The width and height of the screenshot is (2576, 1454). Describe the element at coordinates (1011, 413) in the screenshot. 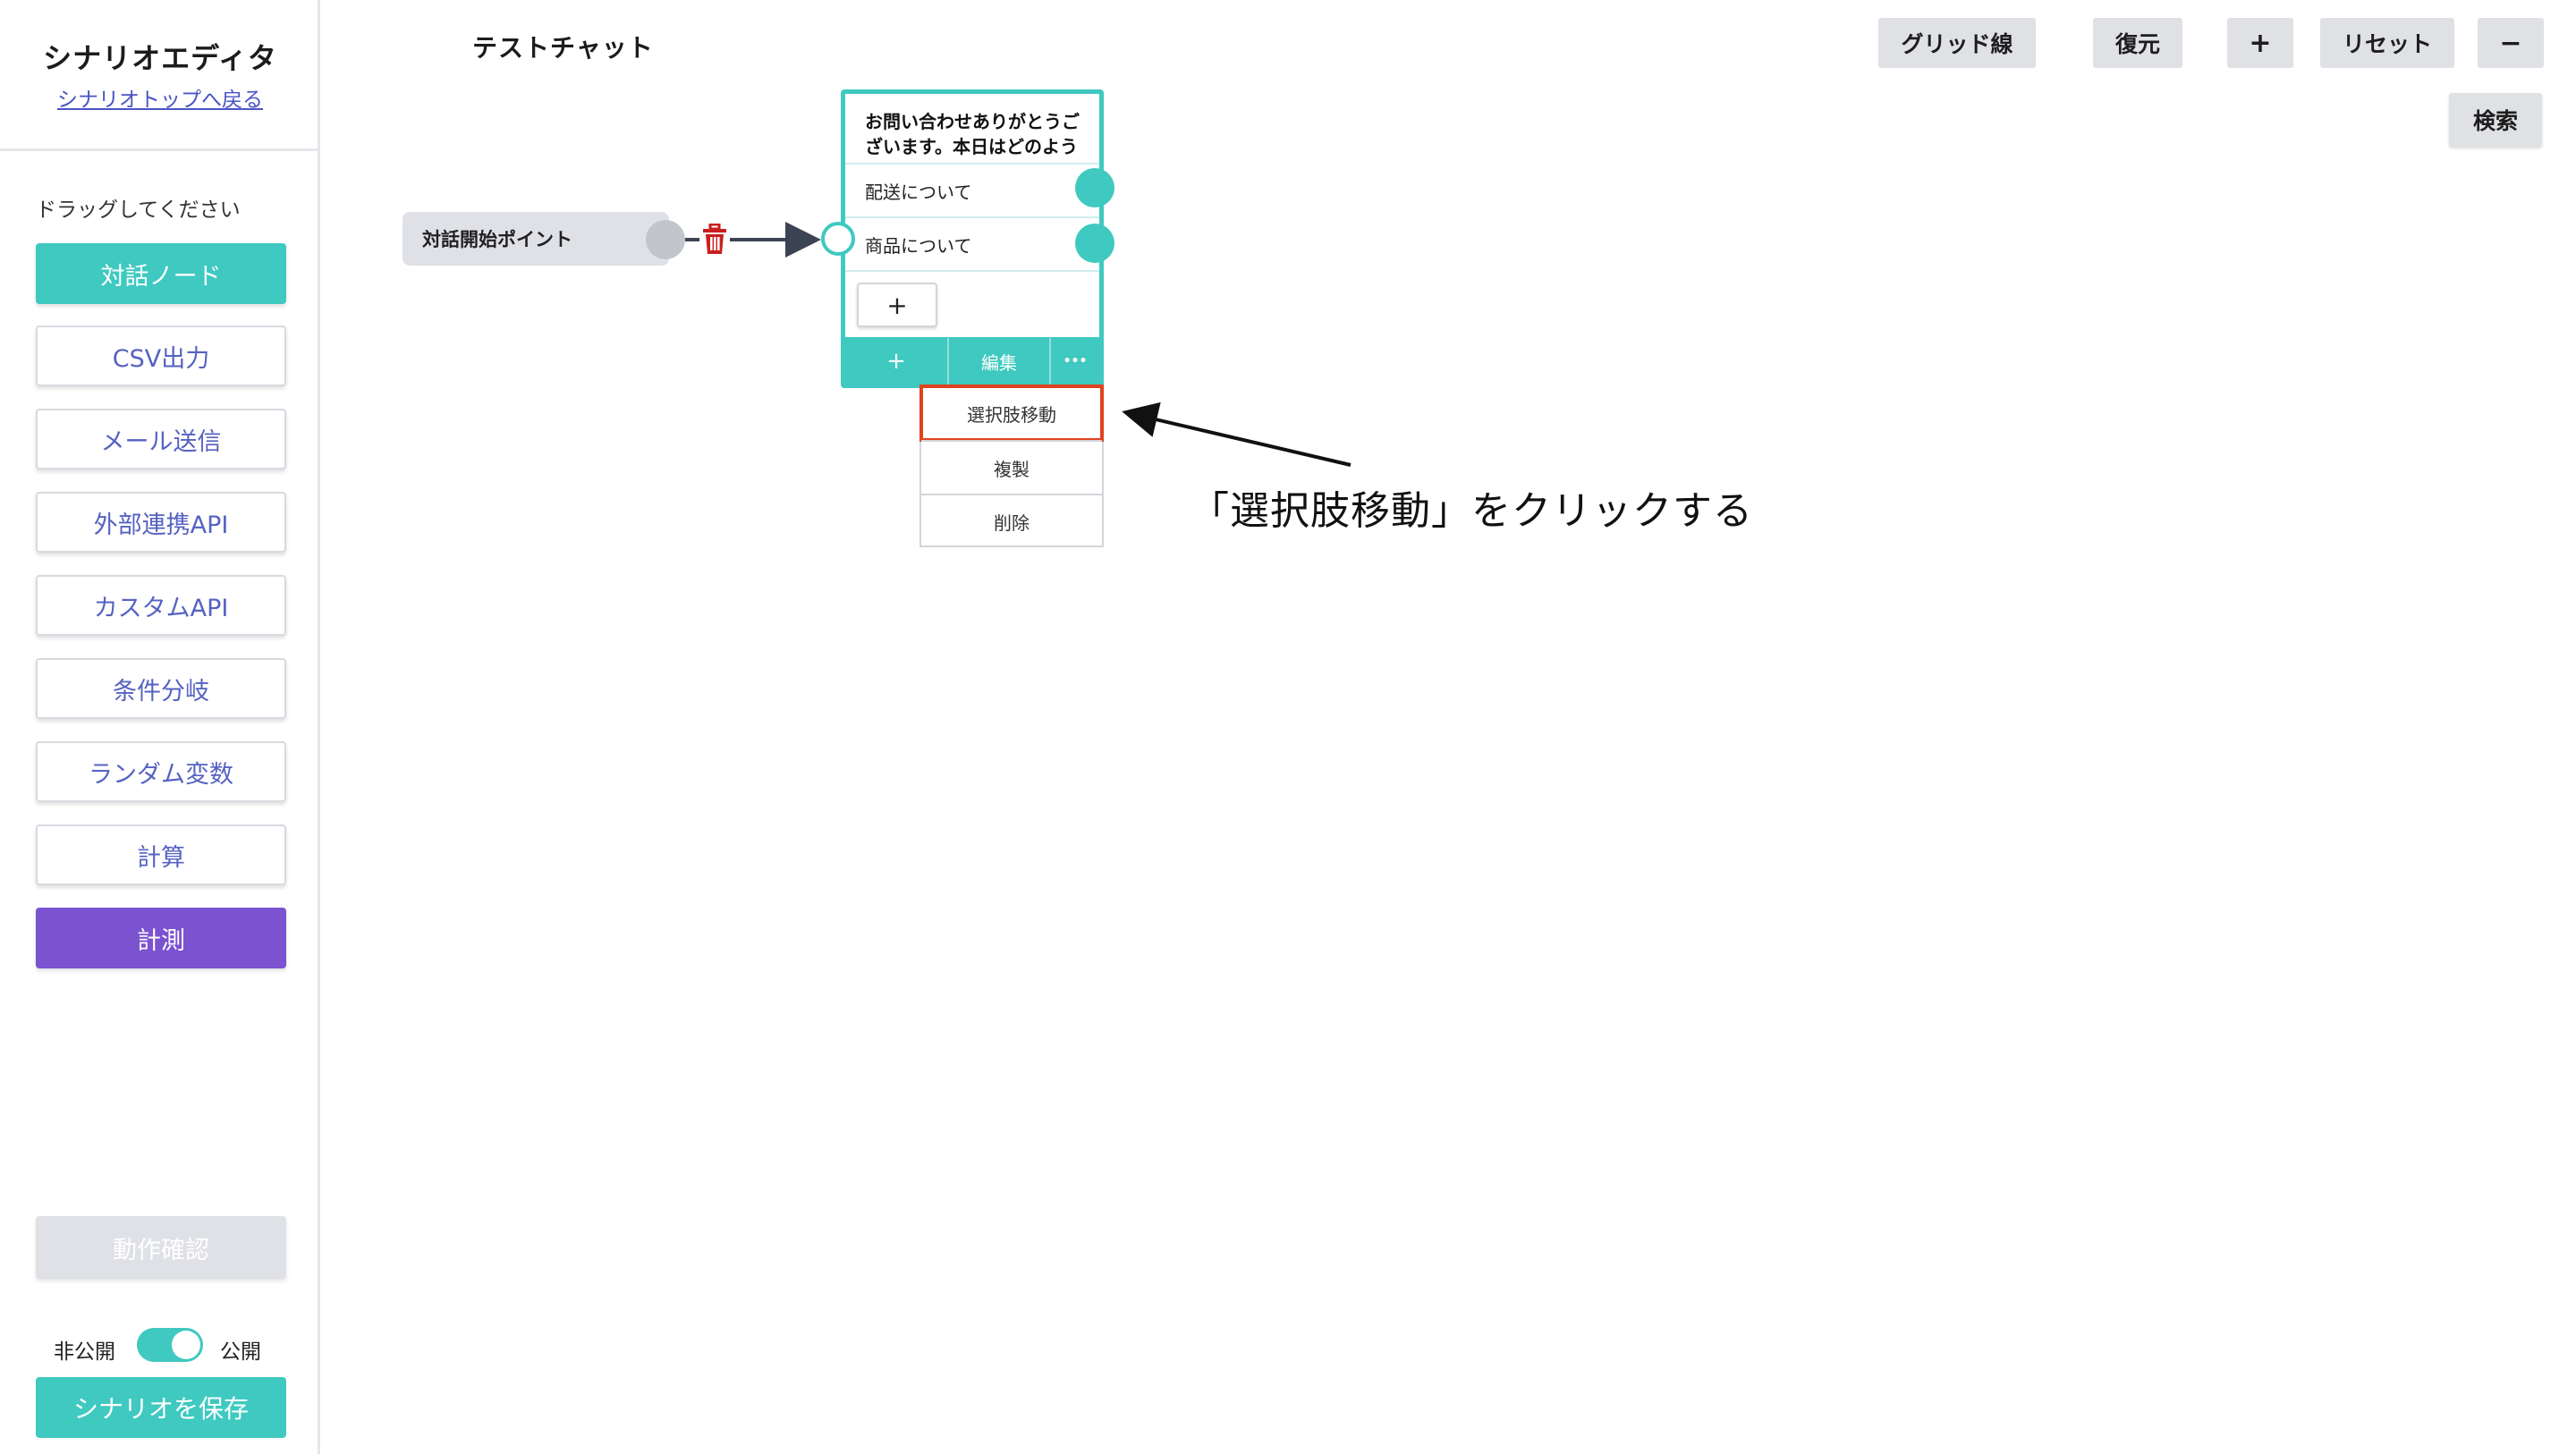

I see `move-choice-menu-item: 選択肢移動` at that location.